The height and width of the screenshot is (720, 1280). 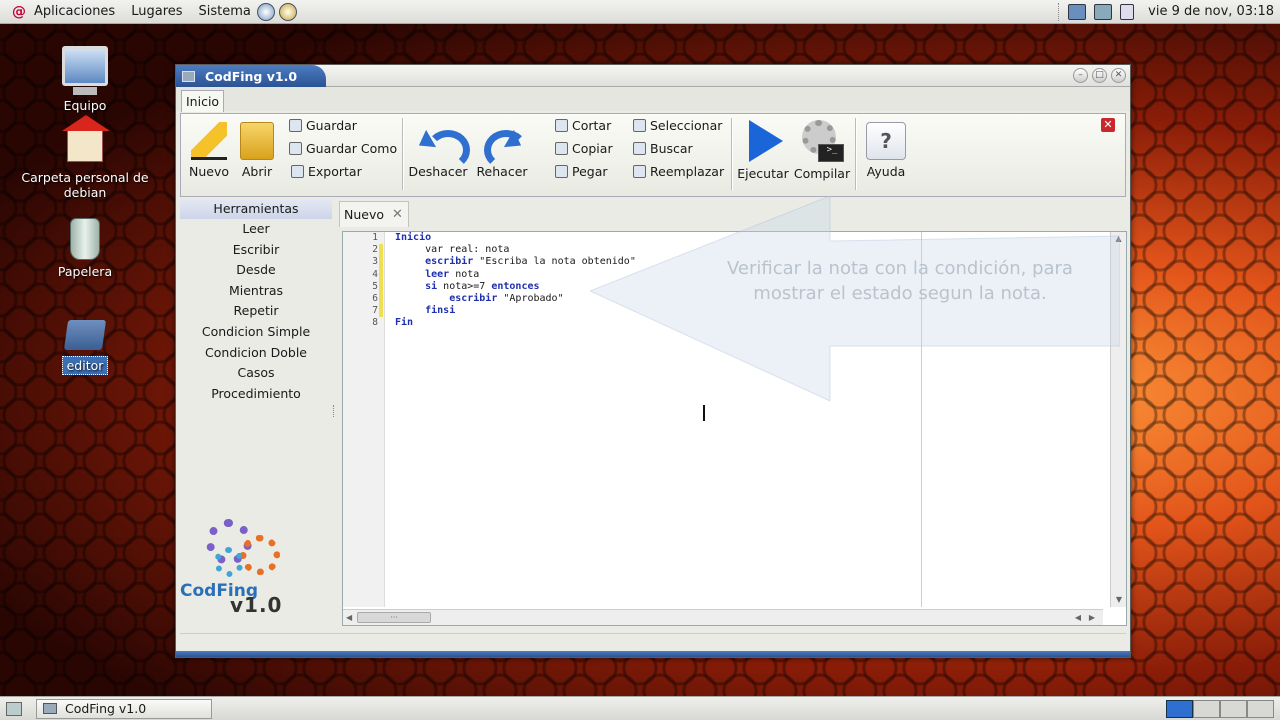 What do you see at coordinates (678, 171) in the screenshot?
I see `replace-button: Reemplazar` at bounding box center [678, 171].